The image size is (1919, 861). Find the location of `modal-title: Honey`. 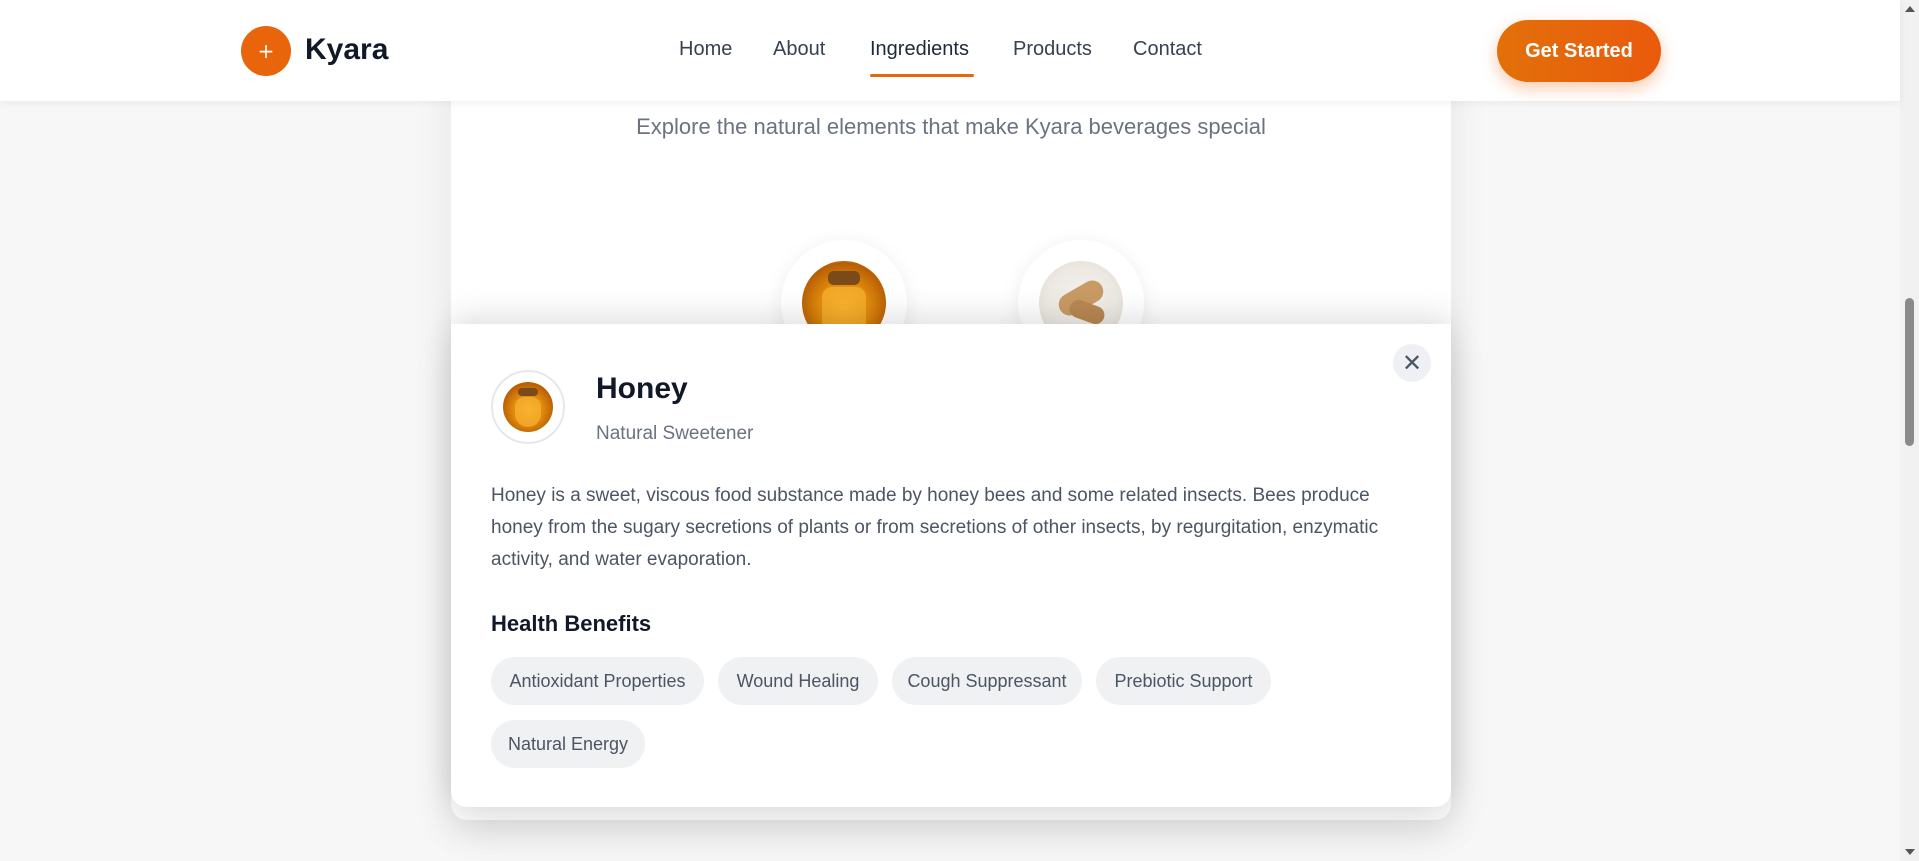

modal-title: Honey is located at coordinates (642, 388).